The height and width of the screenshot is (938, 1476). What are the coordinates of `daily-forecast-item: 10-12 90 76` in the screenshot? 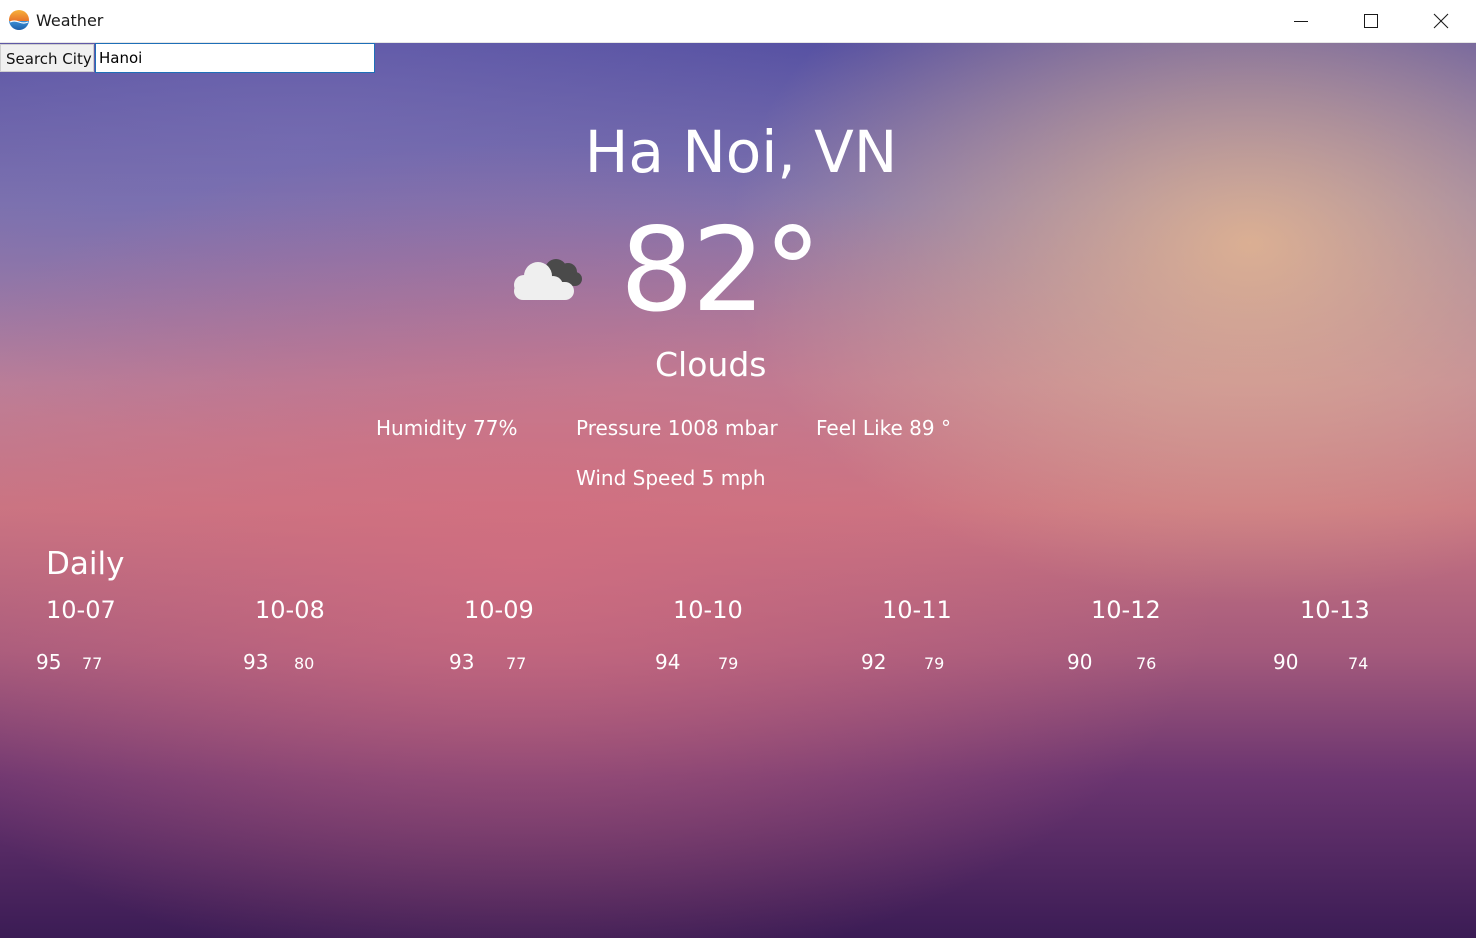 It's located at (1167, 638).